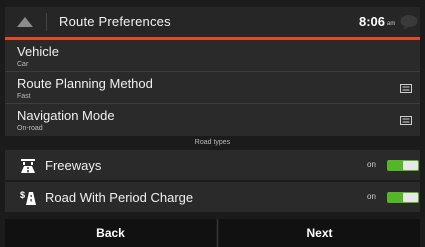  Describe the element at coordinates (372, 21) in the screenshot. I see `clock-time: 8:06` at that location.